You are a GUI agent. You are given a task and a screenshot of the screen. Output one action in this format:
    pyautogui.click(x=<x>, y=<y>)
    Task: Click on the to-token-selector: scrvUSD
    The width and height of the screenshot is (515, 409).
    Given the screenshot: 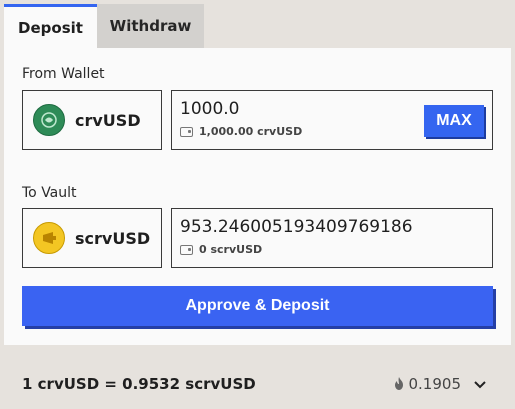 What is the action you would take?
    pyautogui.click(x=92, y=238)
    